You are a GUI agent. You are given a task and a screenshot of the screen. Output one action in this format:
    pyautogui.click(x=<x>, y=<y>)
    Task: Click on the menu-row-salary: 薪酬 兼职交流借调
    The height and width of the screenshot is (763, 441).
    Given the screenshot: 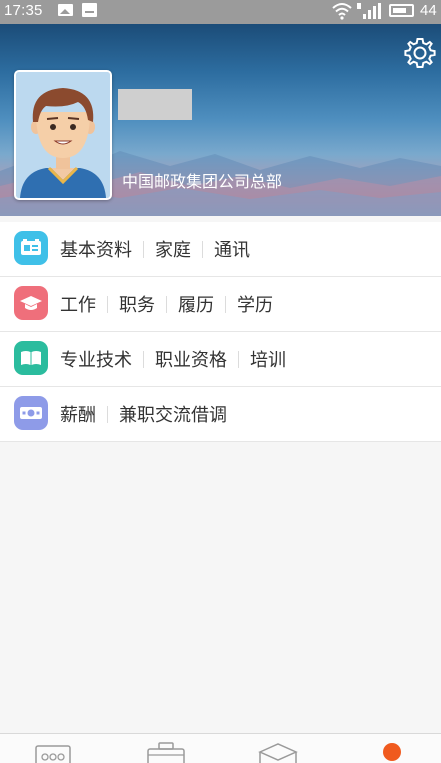 What is the action you would take?
    pyautogui.click(x=220, y=414)
    